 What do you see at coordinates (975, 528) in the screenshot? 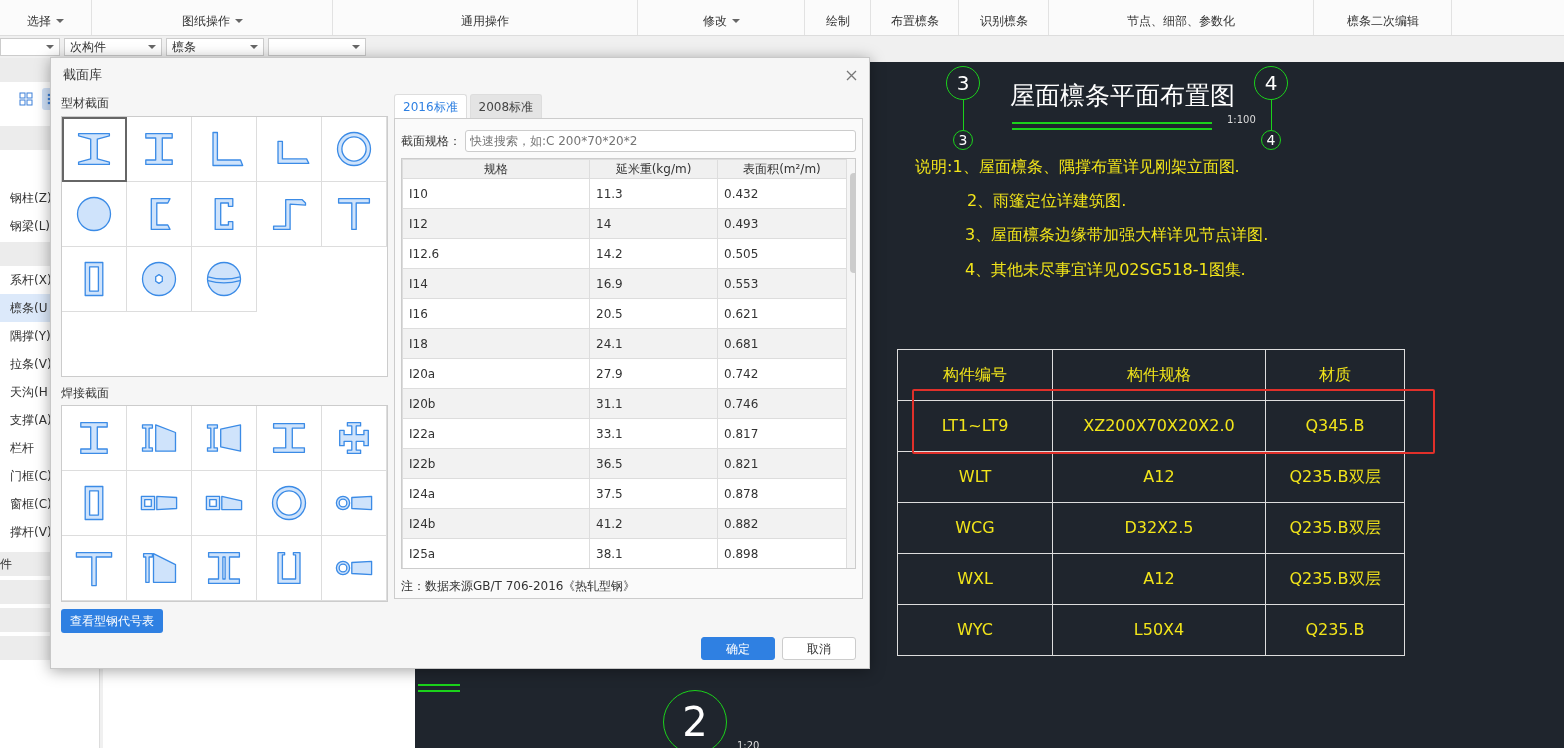
I see `table-cell: WCG` at bounding box center [975, 528].